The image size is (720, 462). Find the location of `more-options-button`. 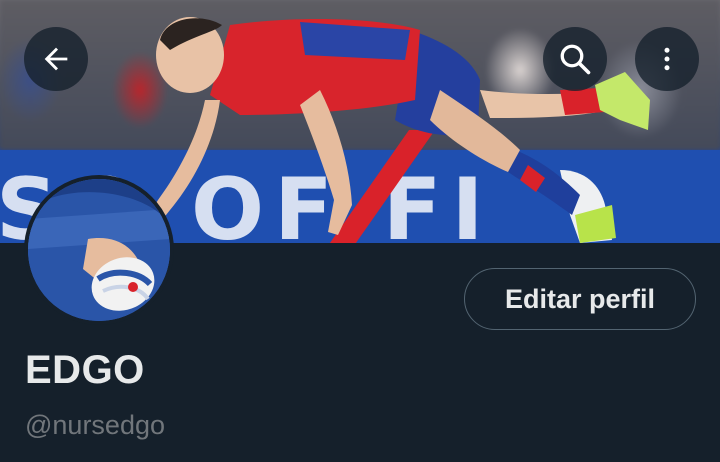

more-options-button is located at coordinates (667, 59).